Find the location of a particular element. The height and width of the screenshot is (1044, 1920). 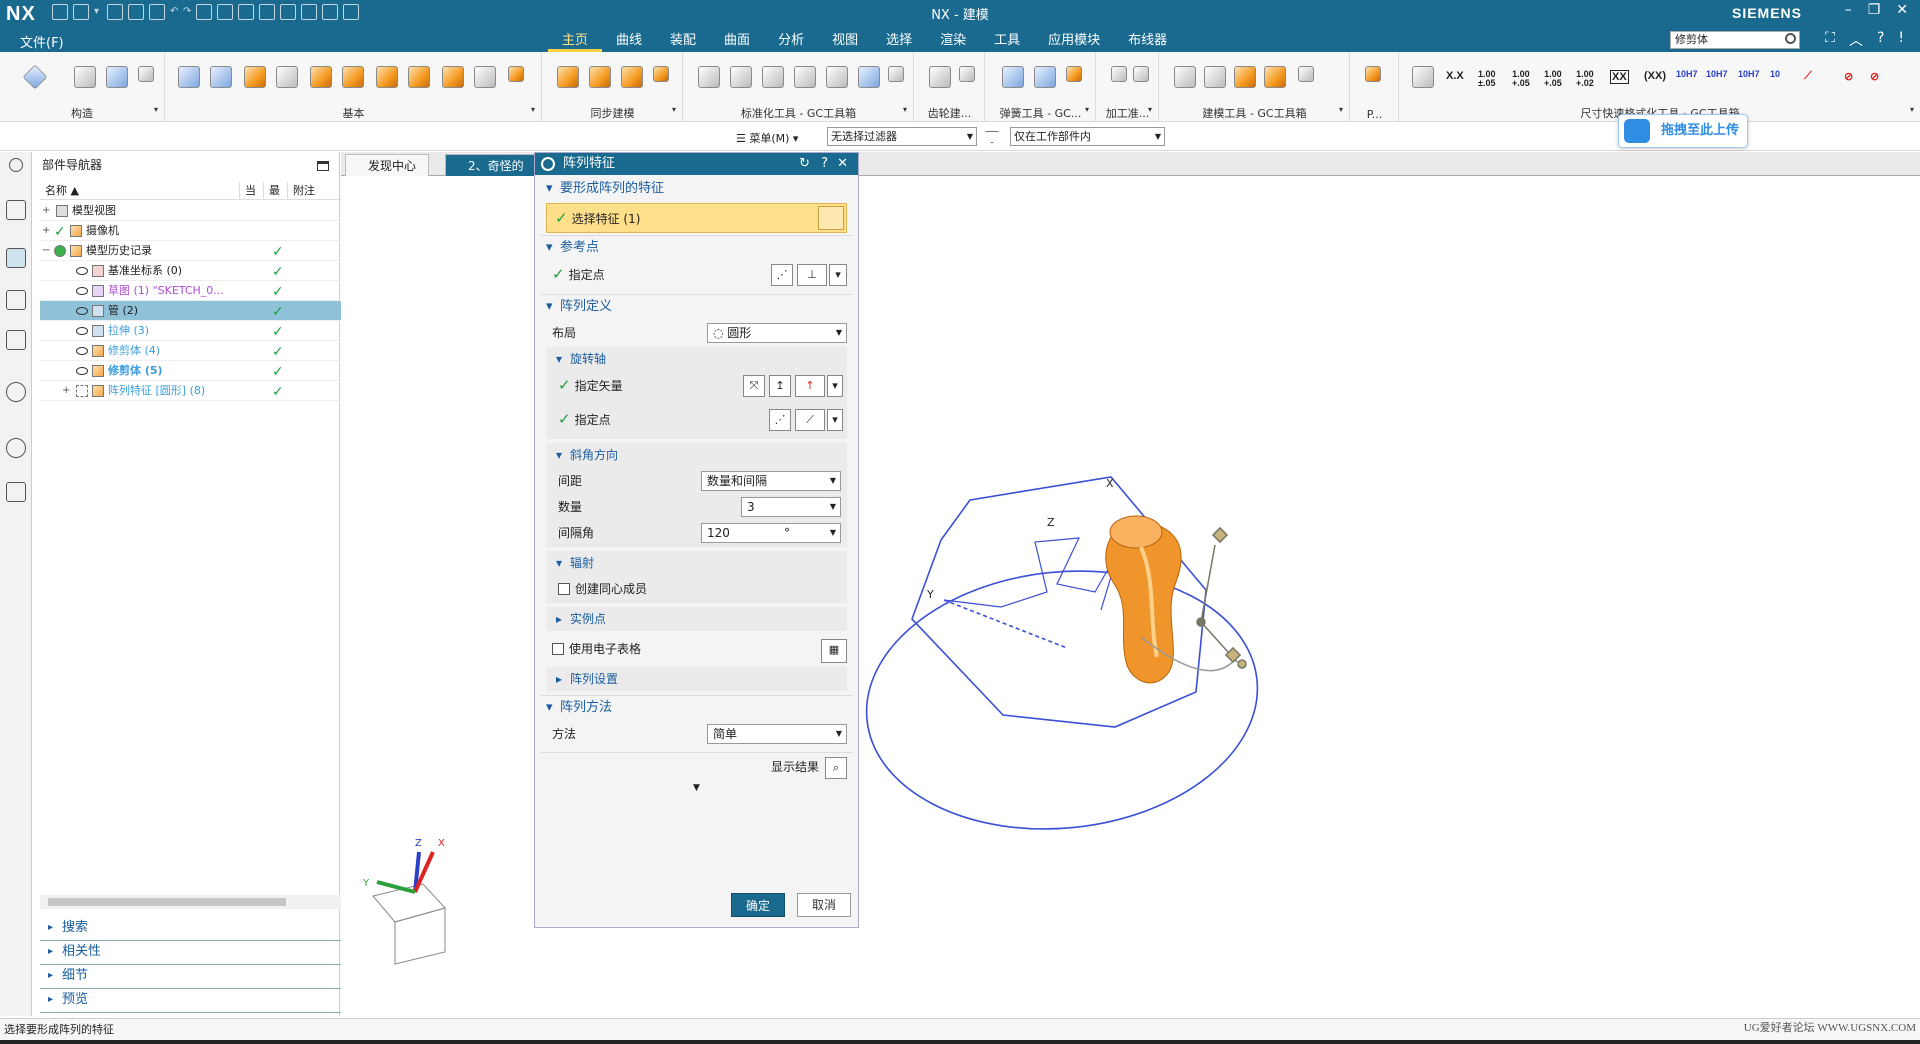

inferred-point-icon: ⟋ is located at coordinates (810, 420).